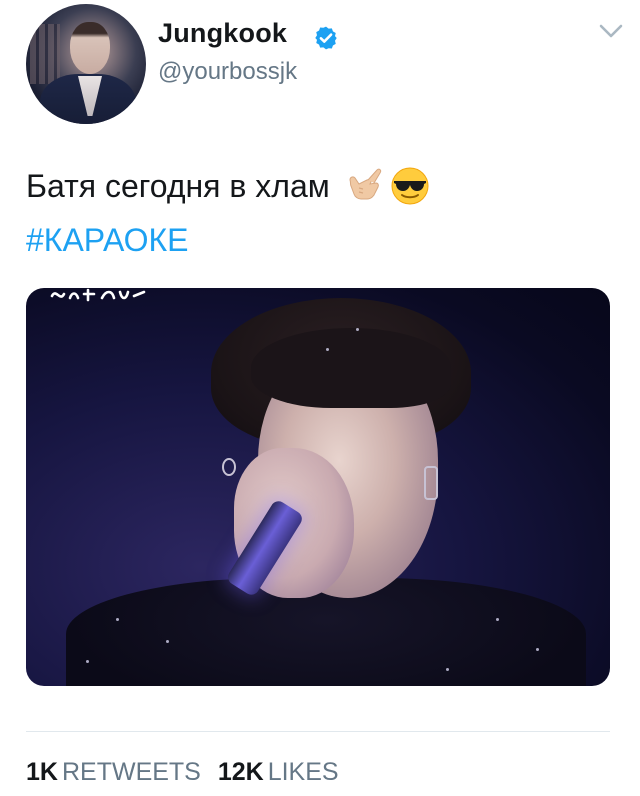 This screenshot has width=640, height=796. I want to click on photo-bangs, so click(351, 368).